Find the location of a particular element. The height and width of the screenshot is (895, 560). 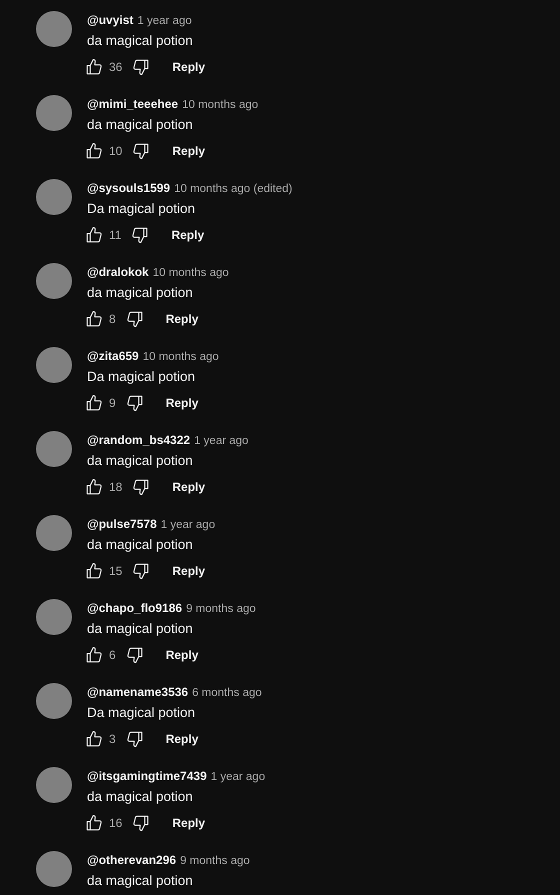

username: @uvyist is located at coordinates (110, 20).